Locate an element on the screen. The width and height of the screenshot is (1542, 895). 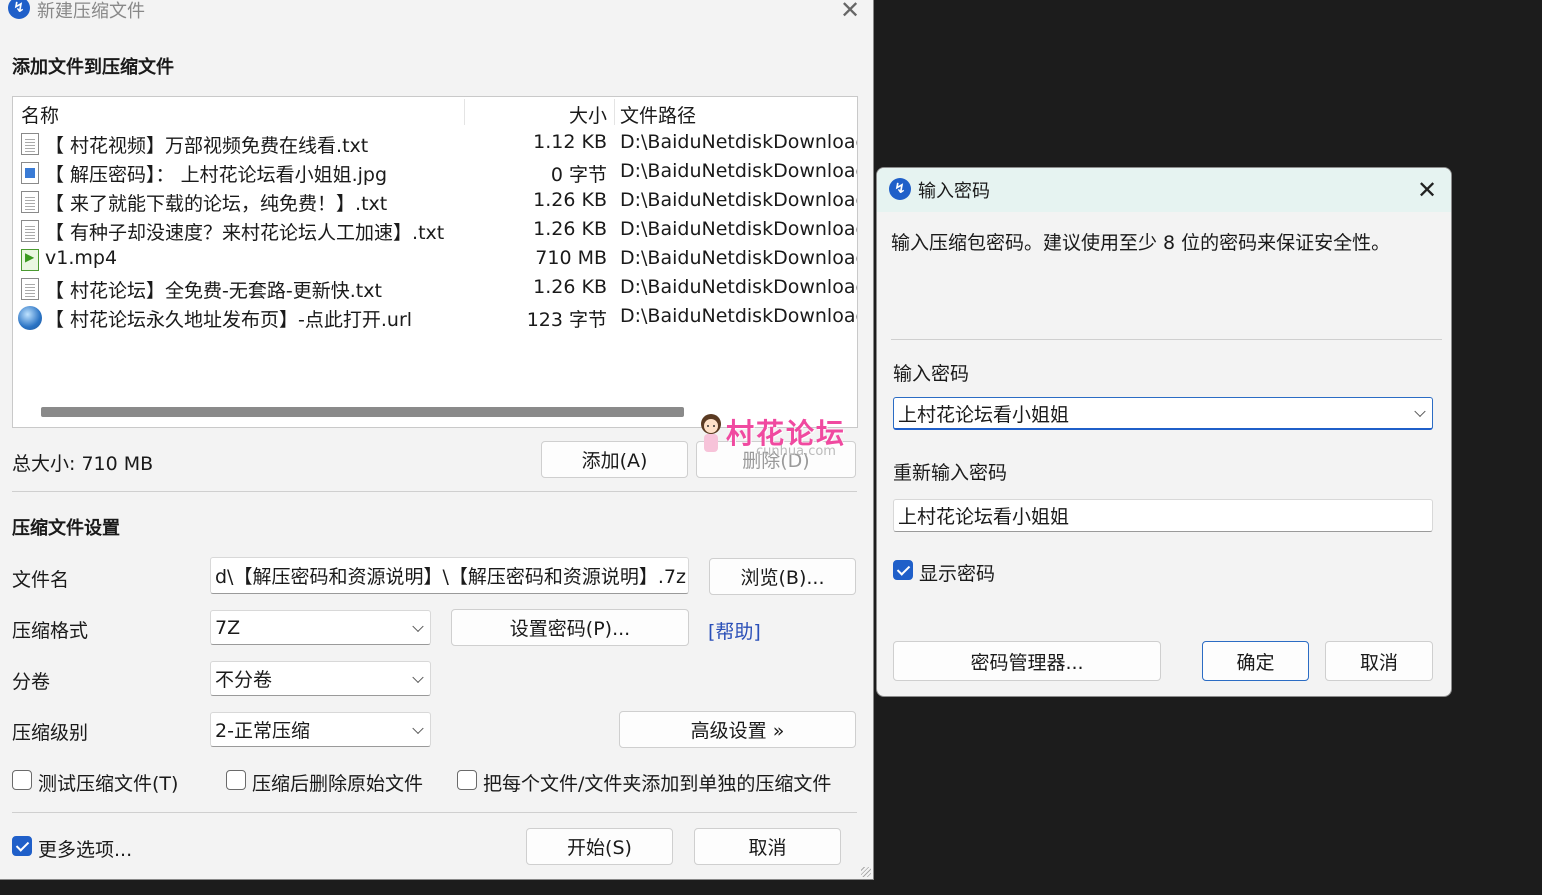
image-file-icon is located at coordinates (30, 173).